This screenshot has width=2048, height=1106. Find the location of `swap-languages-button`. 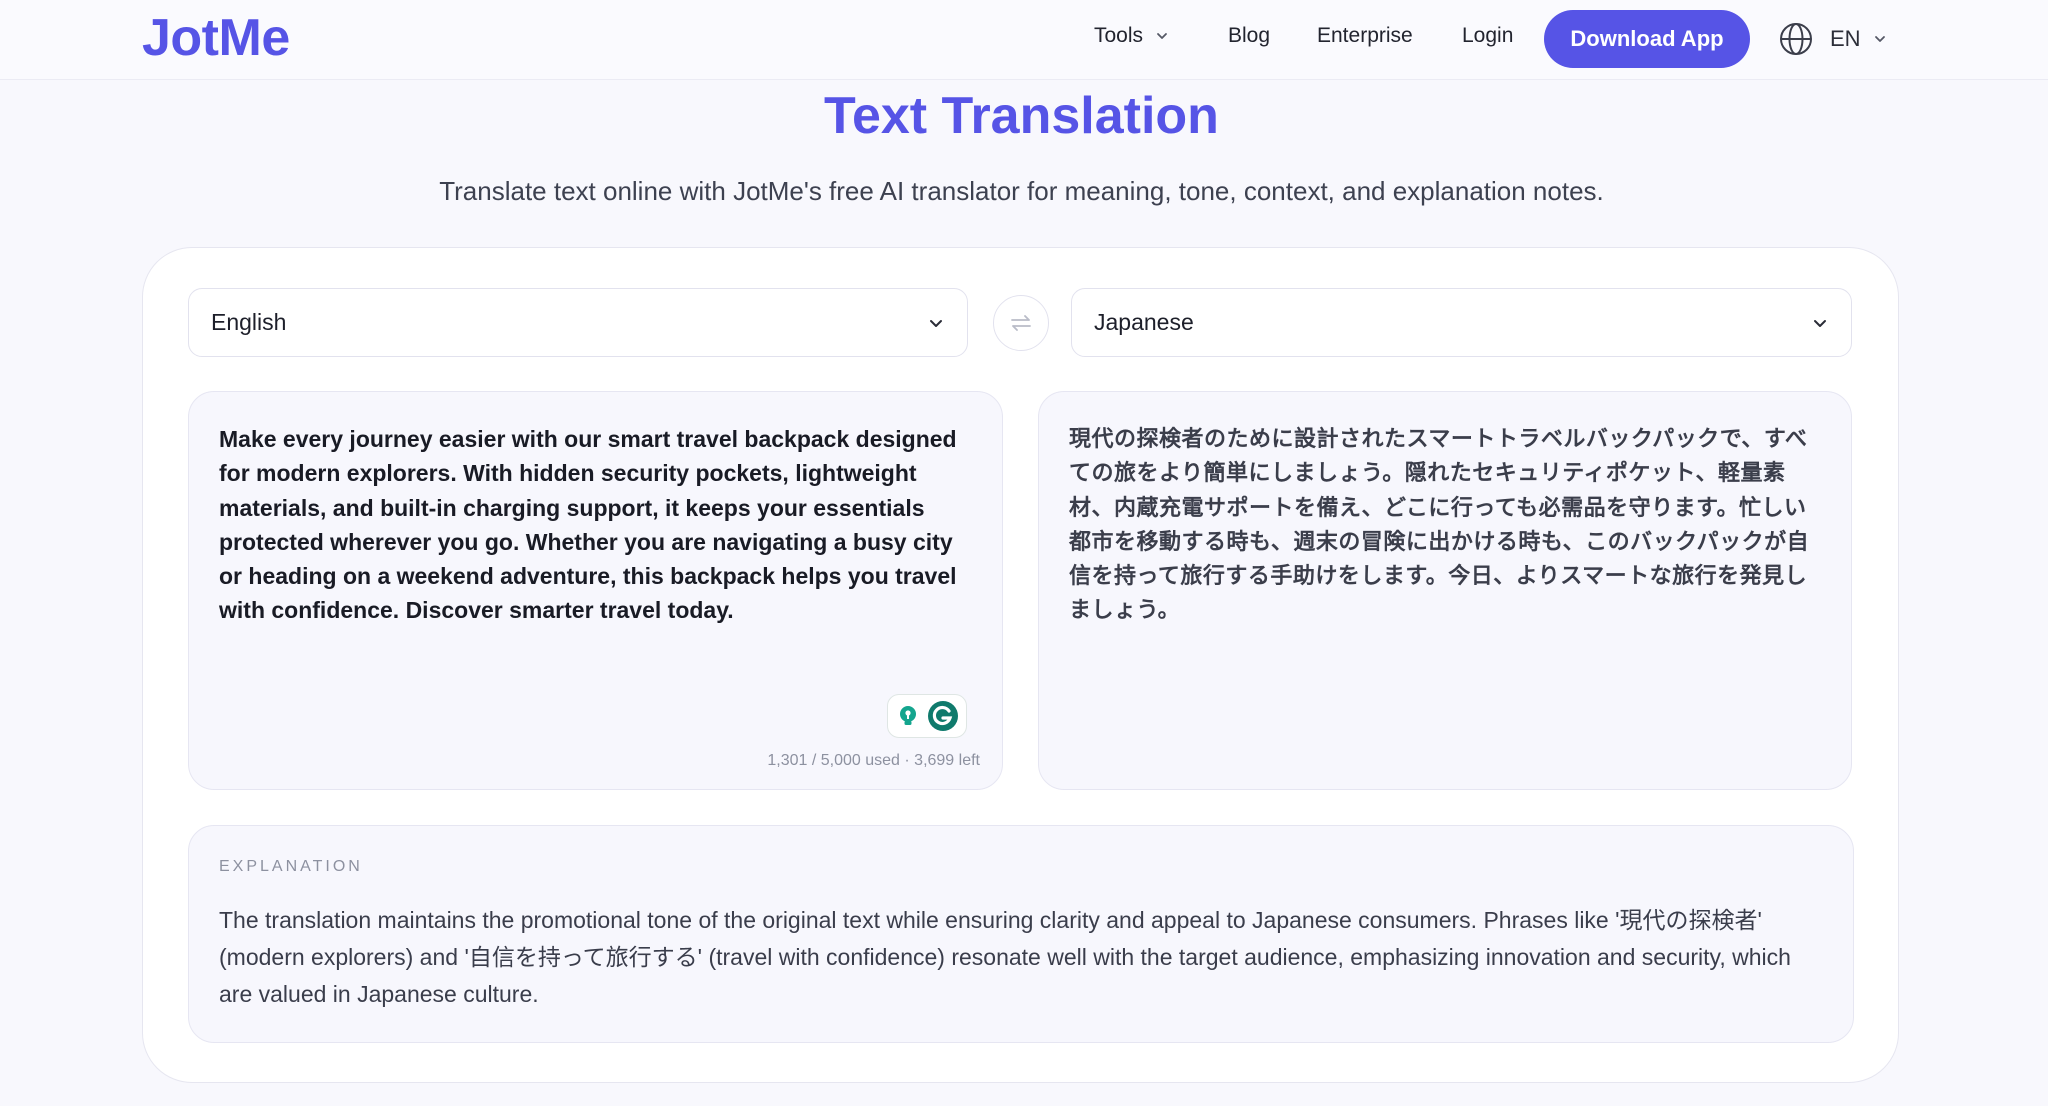

swap-languages-button is located at coordinates (1021, 323).